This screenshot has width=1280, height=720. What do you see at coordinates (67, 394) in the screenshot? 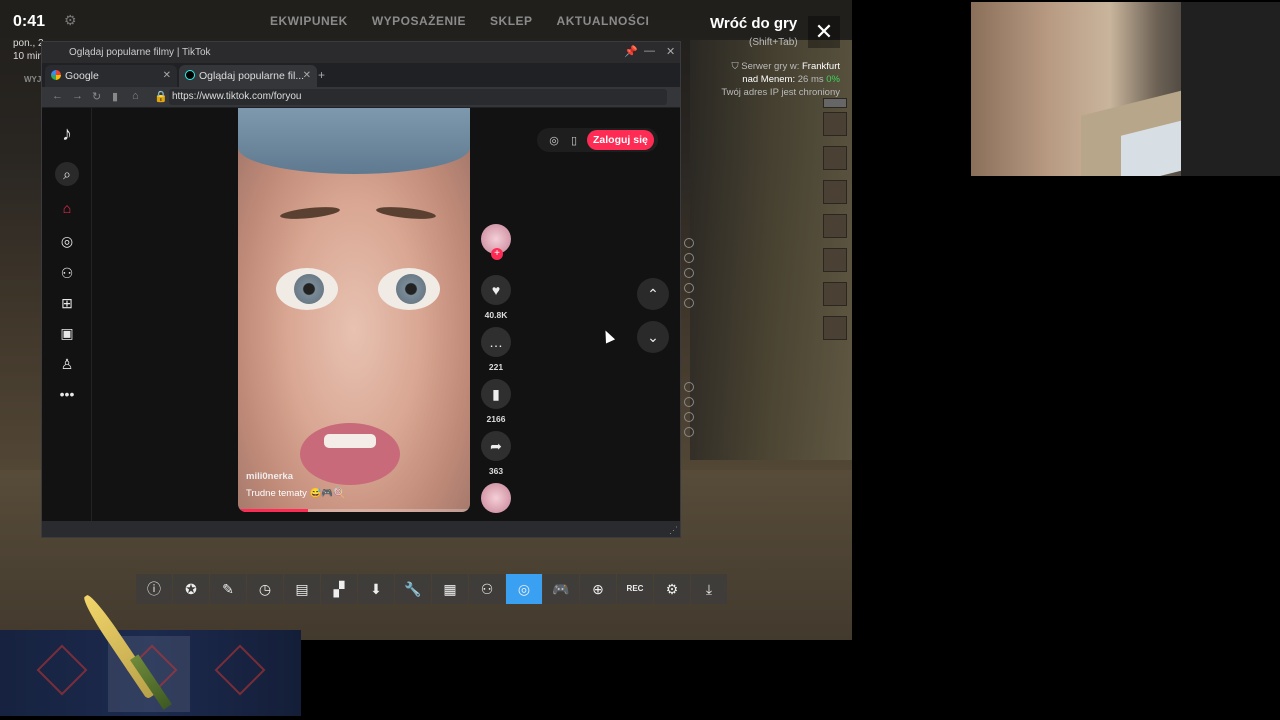
I see `more-icon: •••` at bounding box center [67, 394].